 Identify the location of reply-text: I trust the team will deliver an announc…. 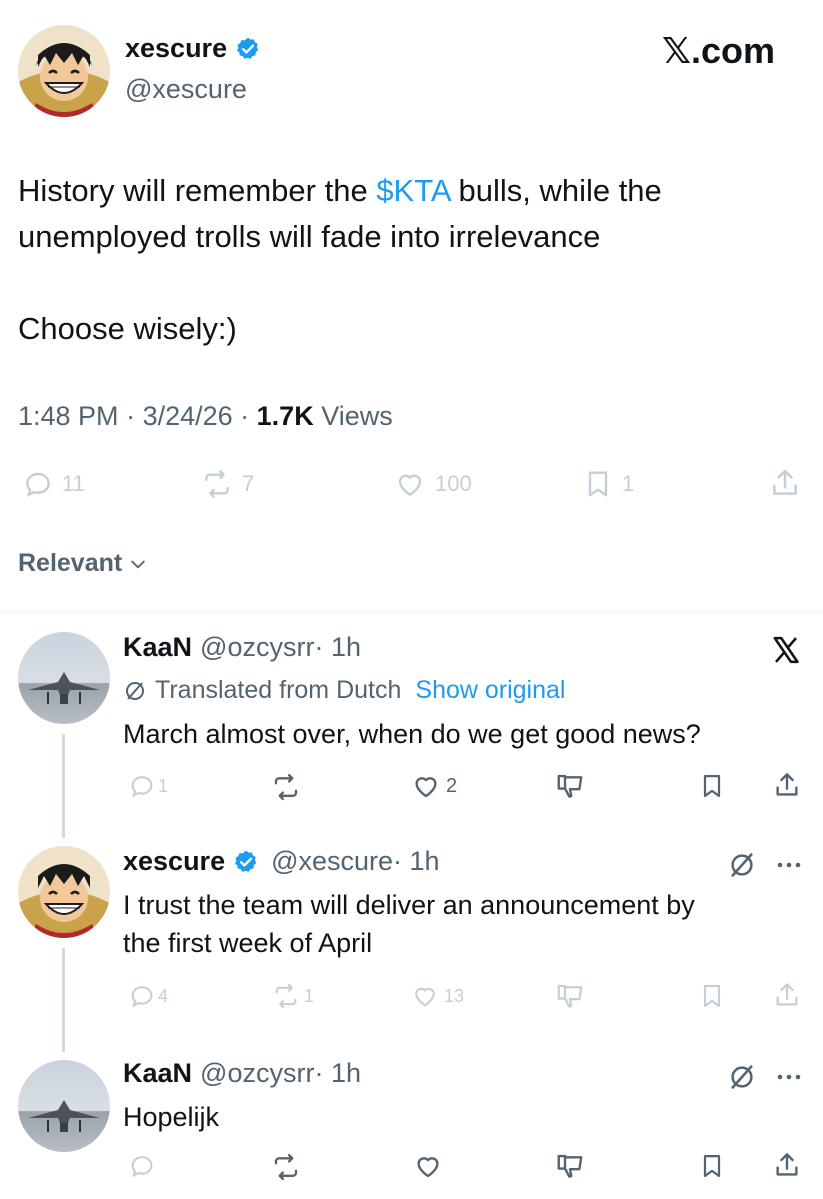
(409, 924).